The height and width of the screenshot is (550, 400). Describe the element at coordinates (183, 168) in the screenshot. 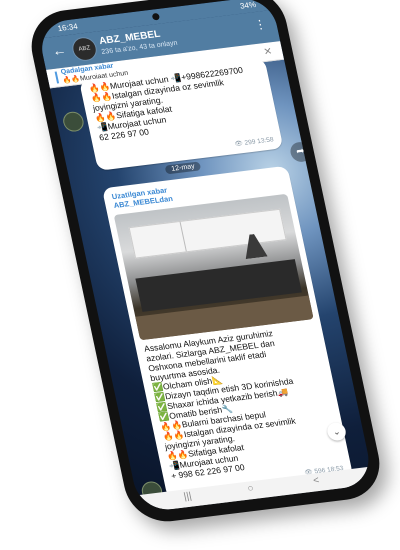

I see `date-pill: 12-may` at that location.